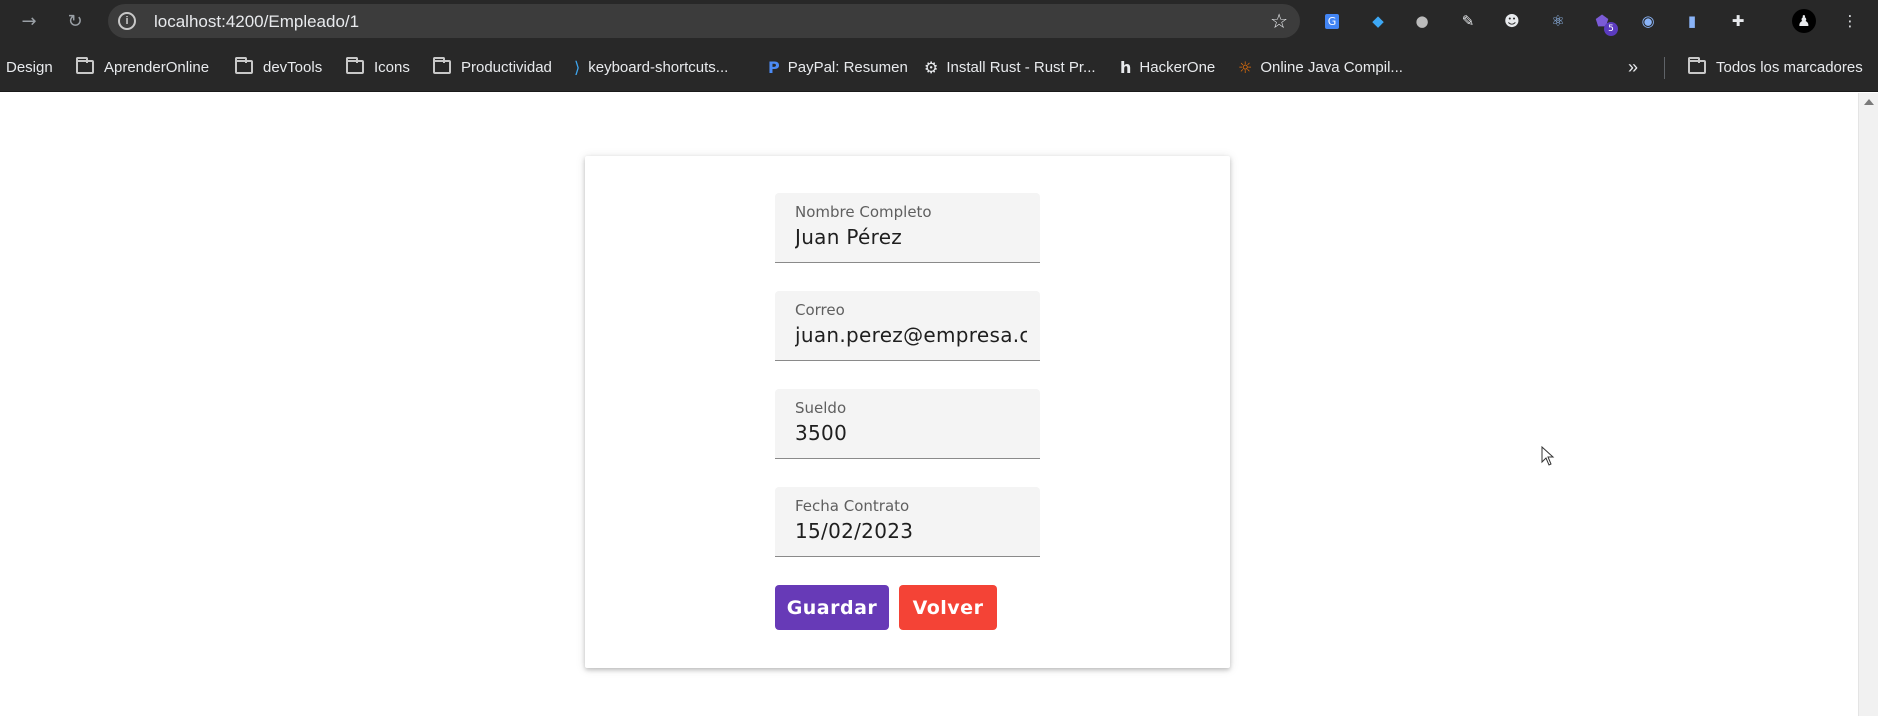  I want to click on circle-extension-icon: ◉, so click(1648, 21).